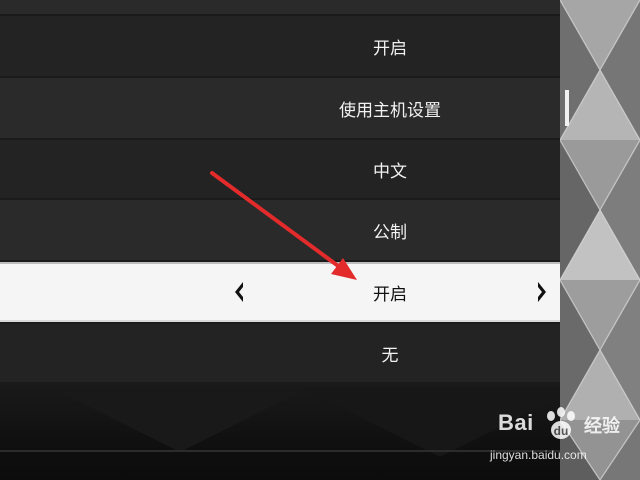 Image resolution: width=640 pixels, height=480 pixels. I want to click on baidu-jingyan-watermark: Bai du 经验 jingyan.baidu.com, so click(563, 437).